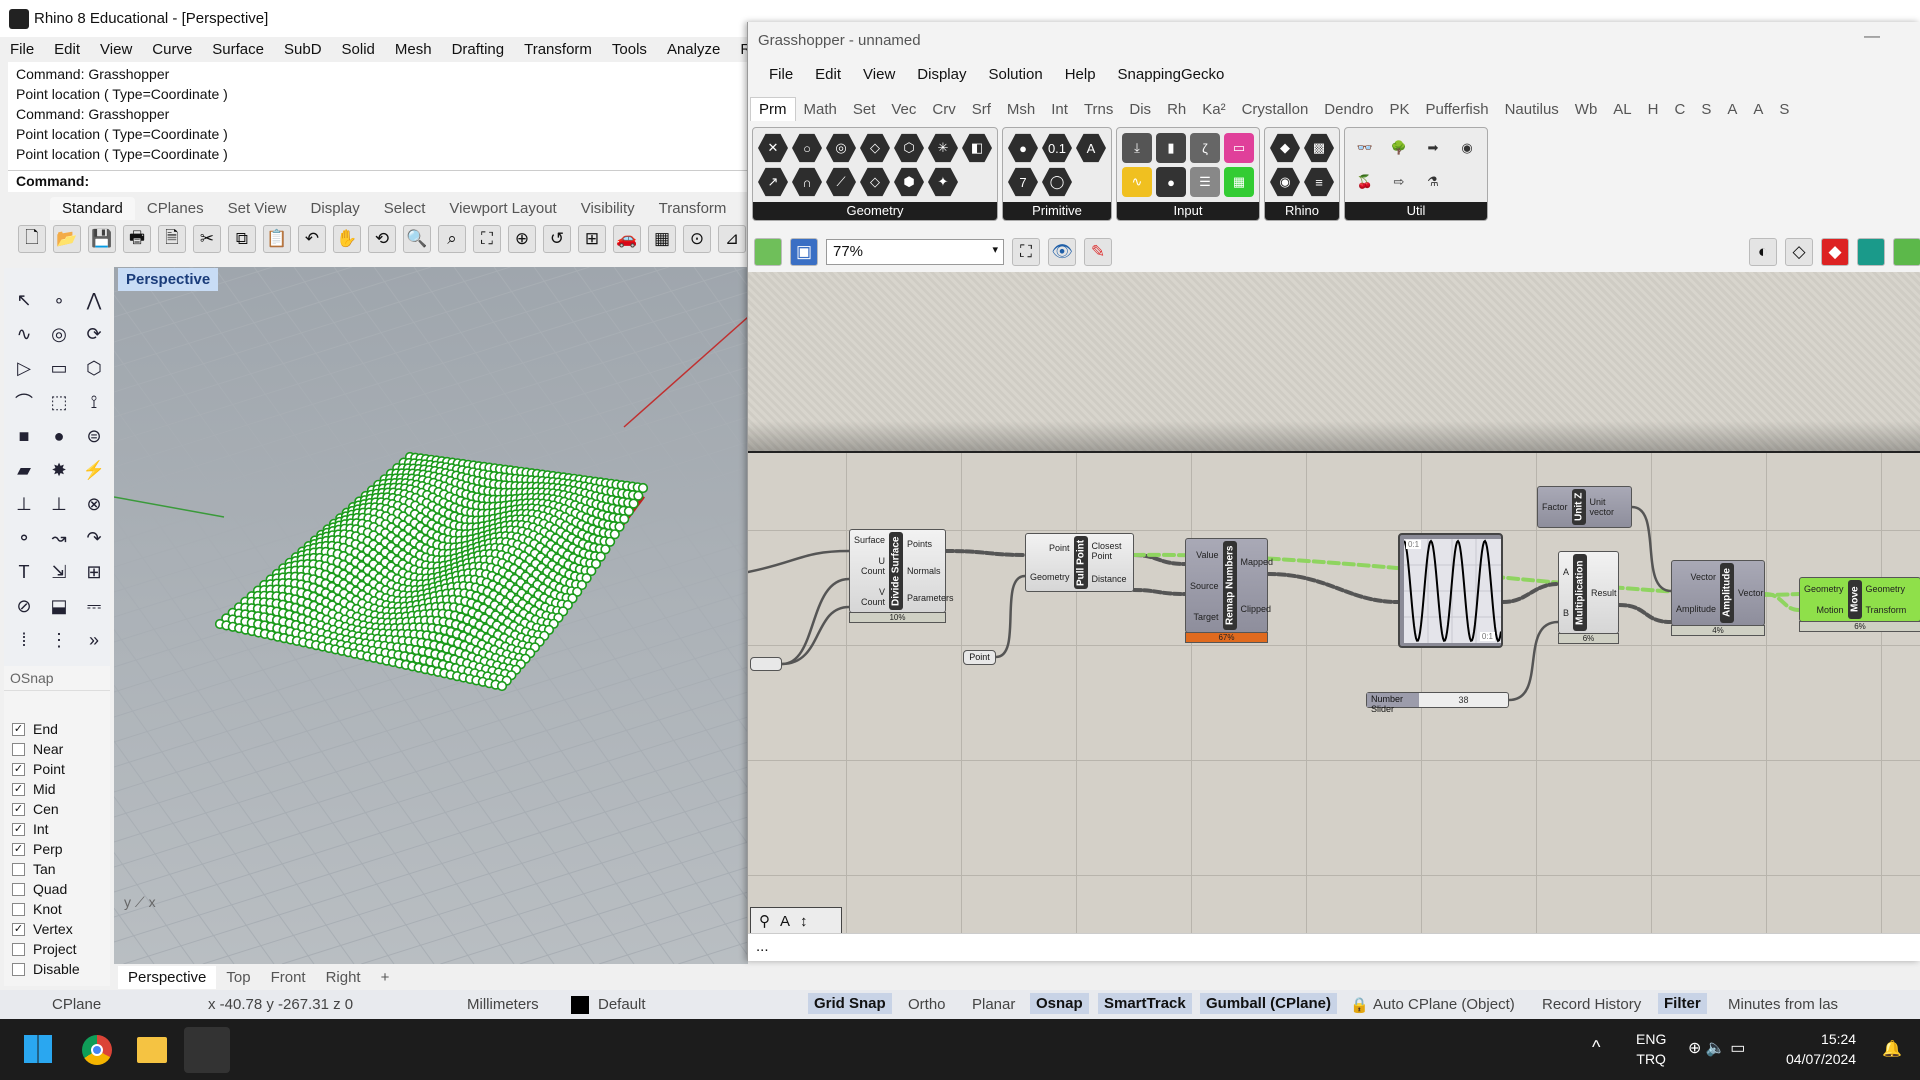  I want to click on osnap-near: Near, so click(57, 749).